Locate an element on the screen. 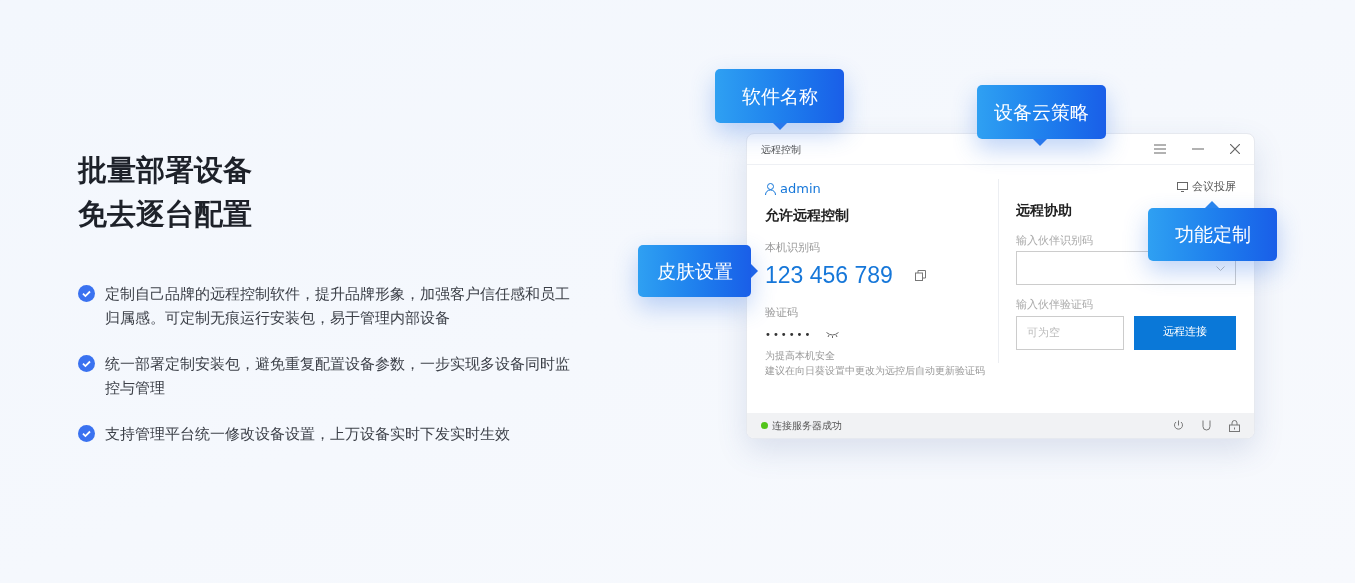 Image resolution: width=1355 pixels, height=583 pixels. user-icon is located at coordinates (770, 188).